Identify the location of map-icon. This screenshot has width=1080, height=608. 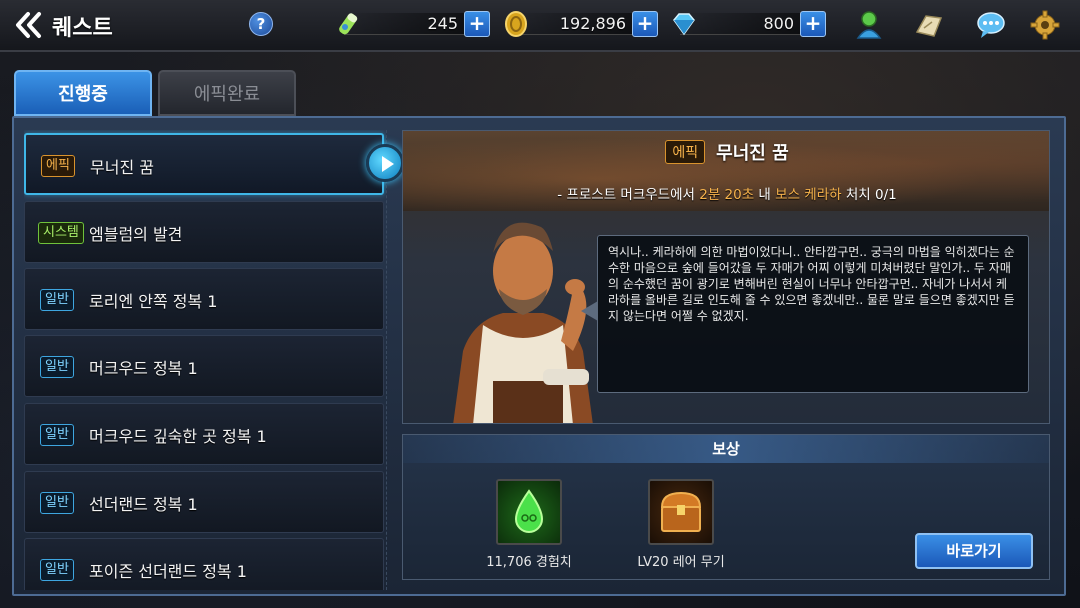
(929, 25).